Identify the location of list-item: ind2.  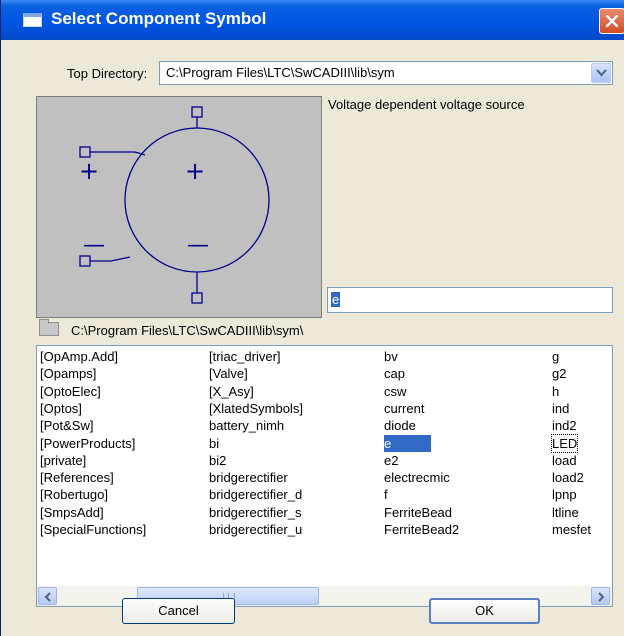
(564, 425).